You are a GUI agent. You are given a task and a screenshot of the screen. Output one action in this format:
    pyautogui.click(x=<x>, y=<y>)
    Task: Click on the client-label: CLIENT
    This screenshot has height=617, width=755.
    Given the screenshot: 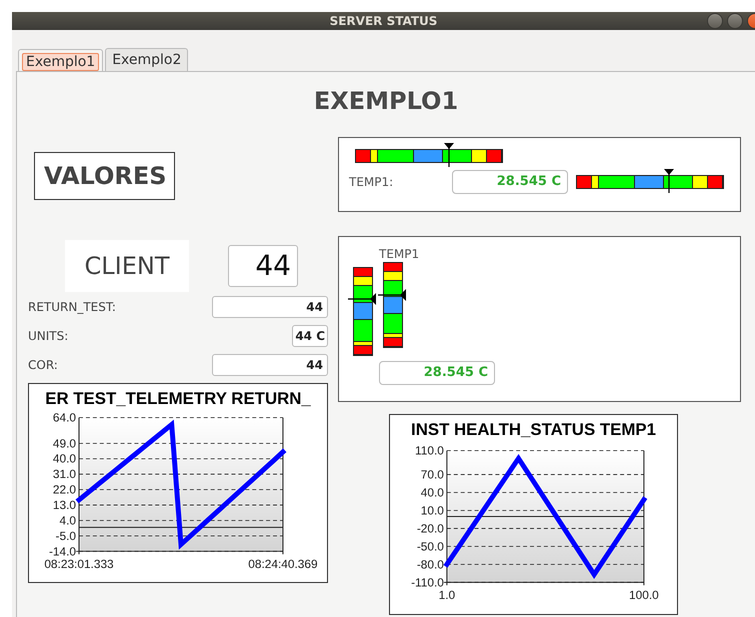 What is the action you would take?
    pyautogui.click(x=127, y=266)
    